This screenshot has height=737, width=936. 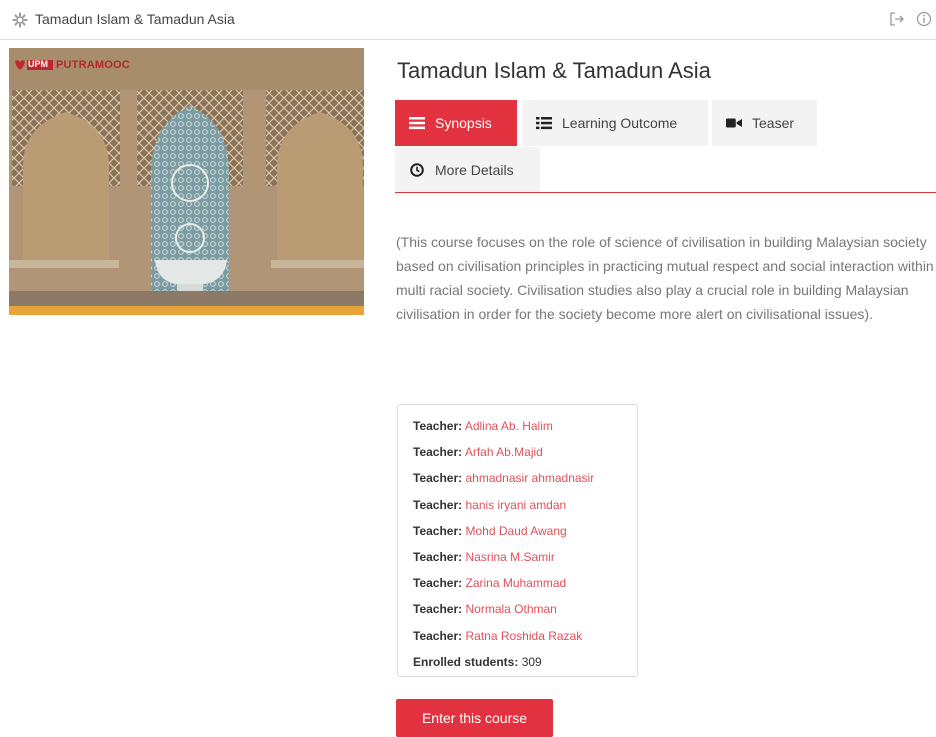 I want to click on tab-learning-outcome: Learning Outcome, so click(x=615, y=123).